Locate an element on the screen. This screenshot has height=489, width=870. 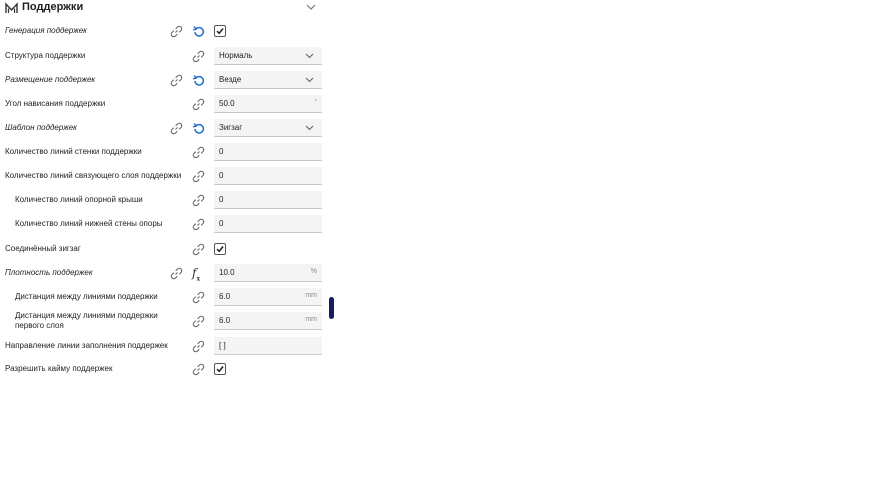
setting-row: Генерация поддержек is located at coordinates (165, 31).